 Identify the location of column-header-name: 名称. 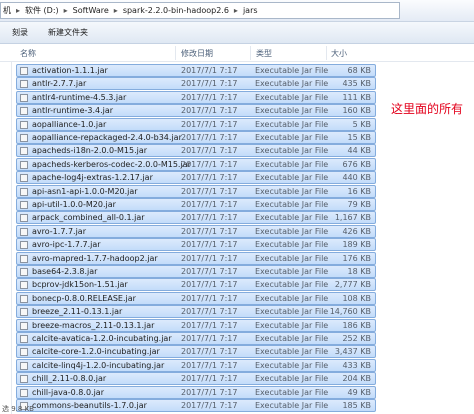
(28, 53).